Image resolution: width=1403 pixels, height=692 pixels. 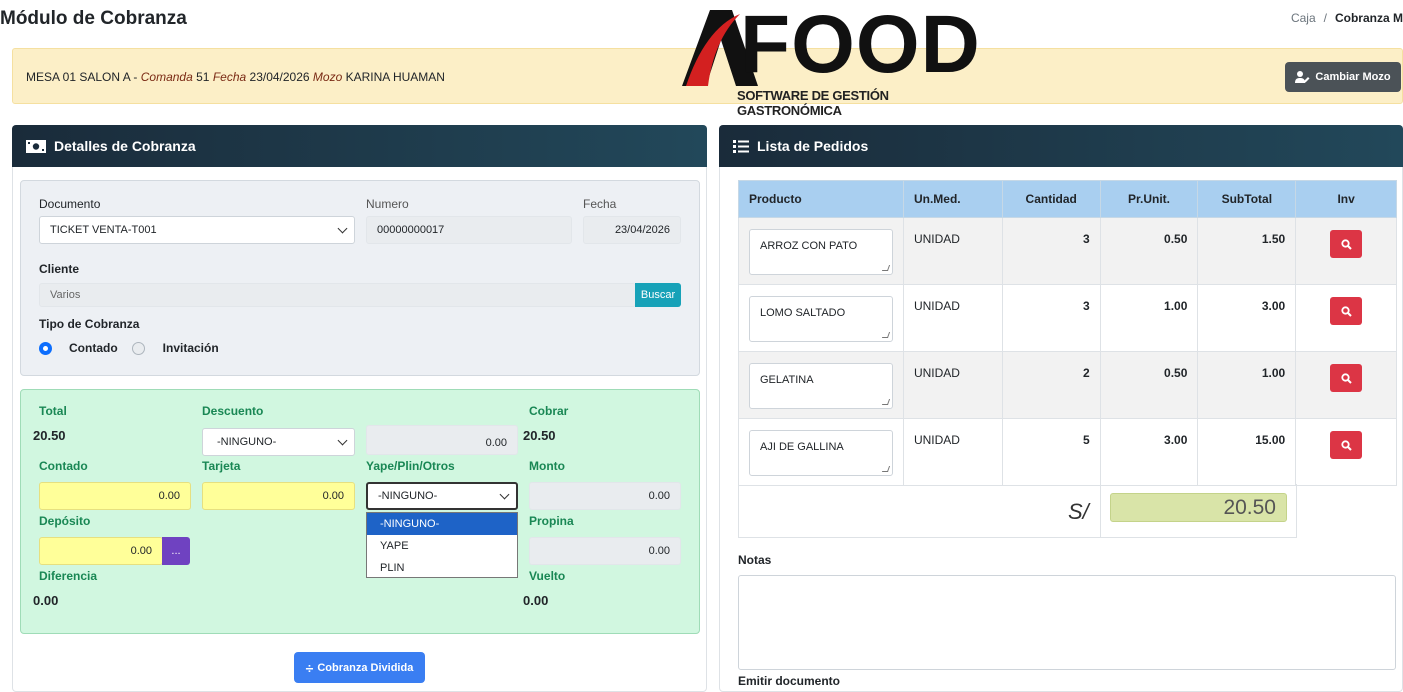 What do you see at coordinates (442, 496) in the screenshot?
I see `yape-select: -NINGUNO-` at bounding box center [442, 496].